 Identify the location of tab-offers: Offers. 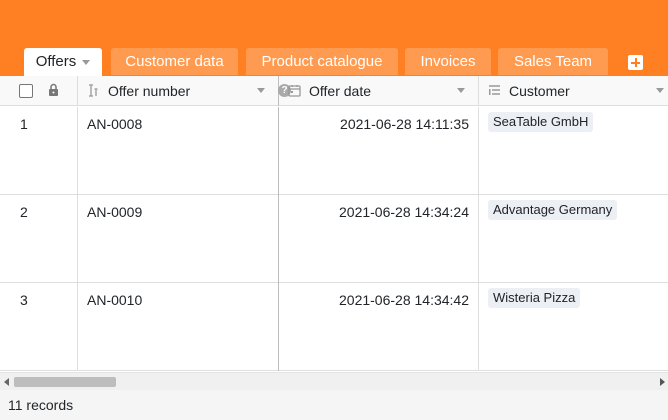
(63, 62).